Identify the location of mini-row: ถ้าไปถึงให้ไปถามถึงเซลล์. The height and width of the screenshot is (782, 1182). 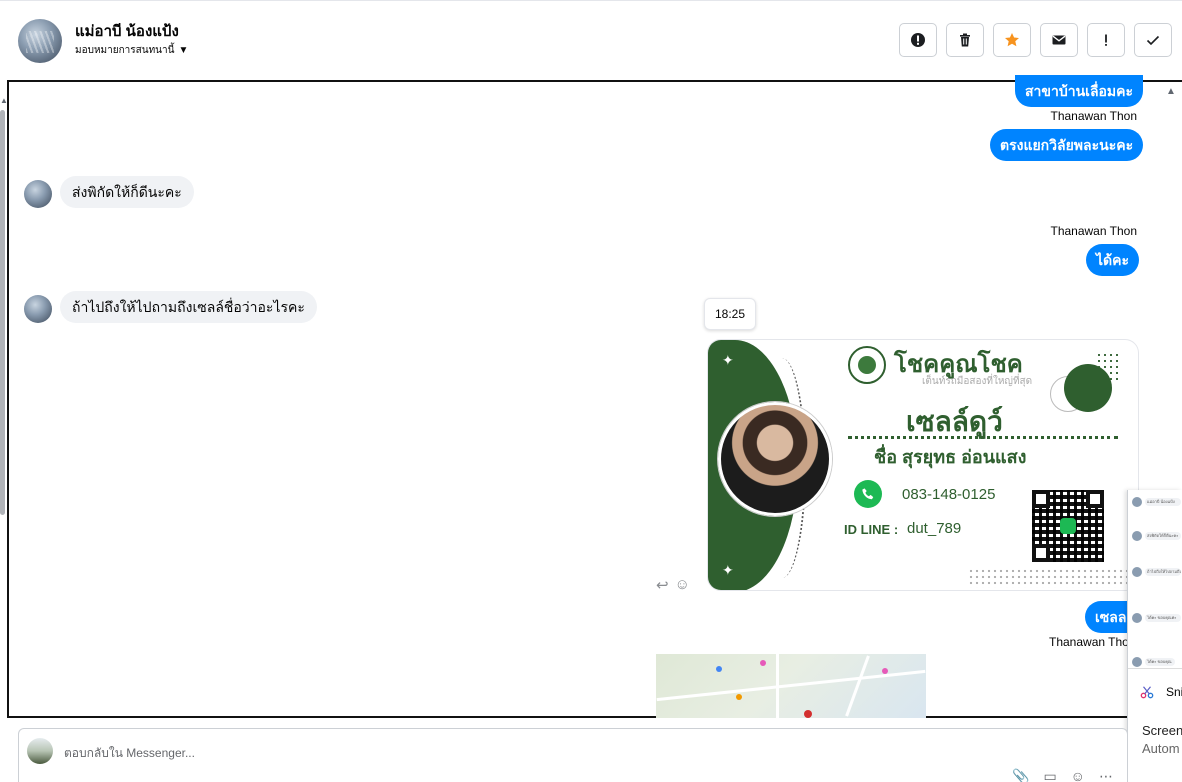
(1156, 572).